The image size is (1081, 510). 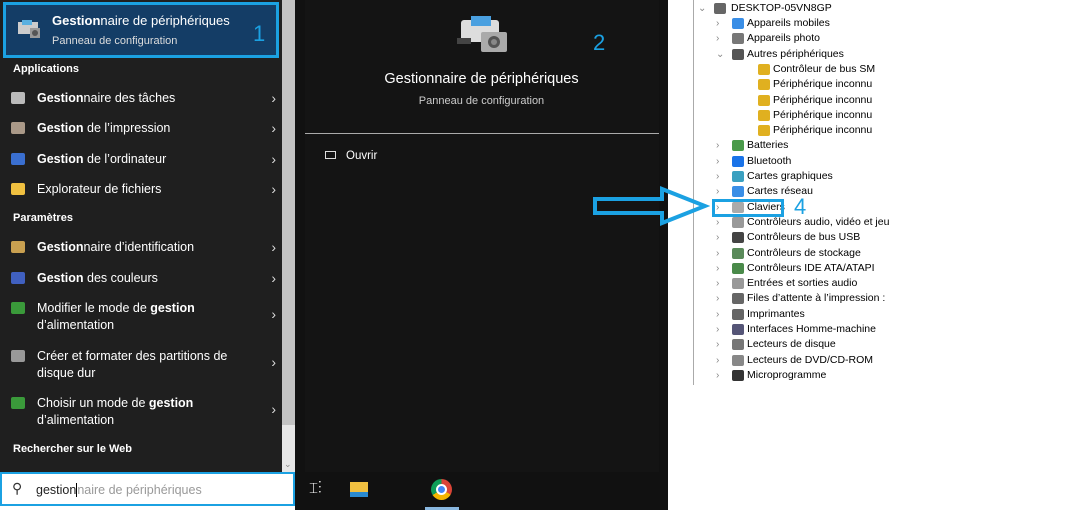 What do you see at coordinates (811, 267) in the screenshot?
I see `tree-item-label: Contrôleurs IDE ATA/ATAPI` at bounding box center [811, 267].